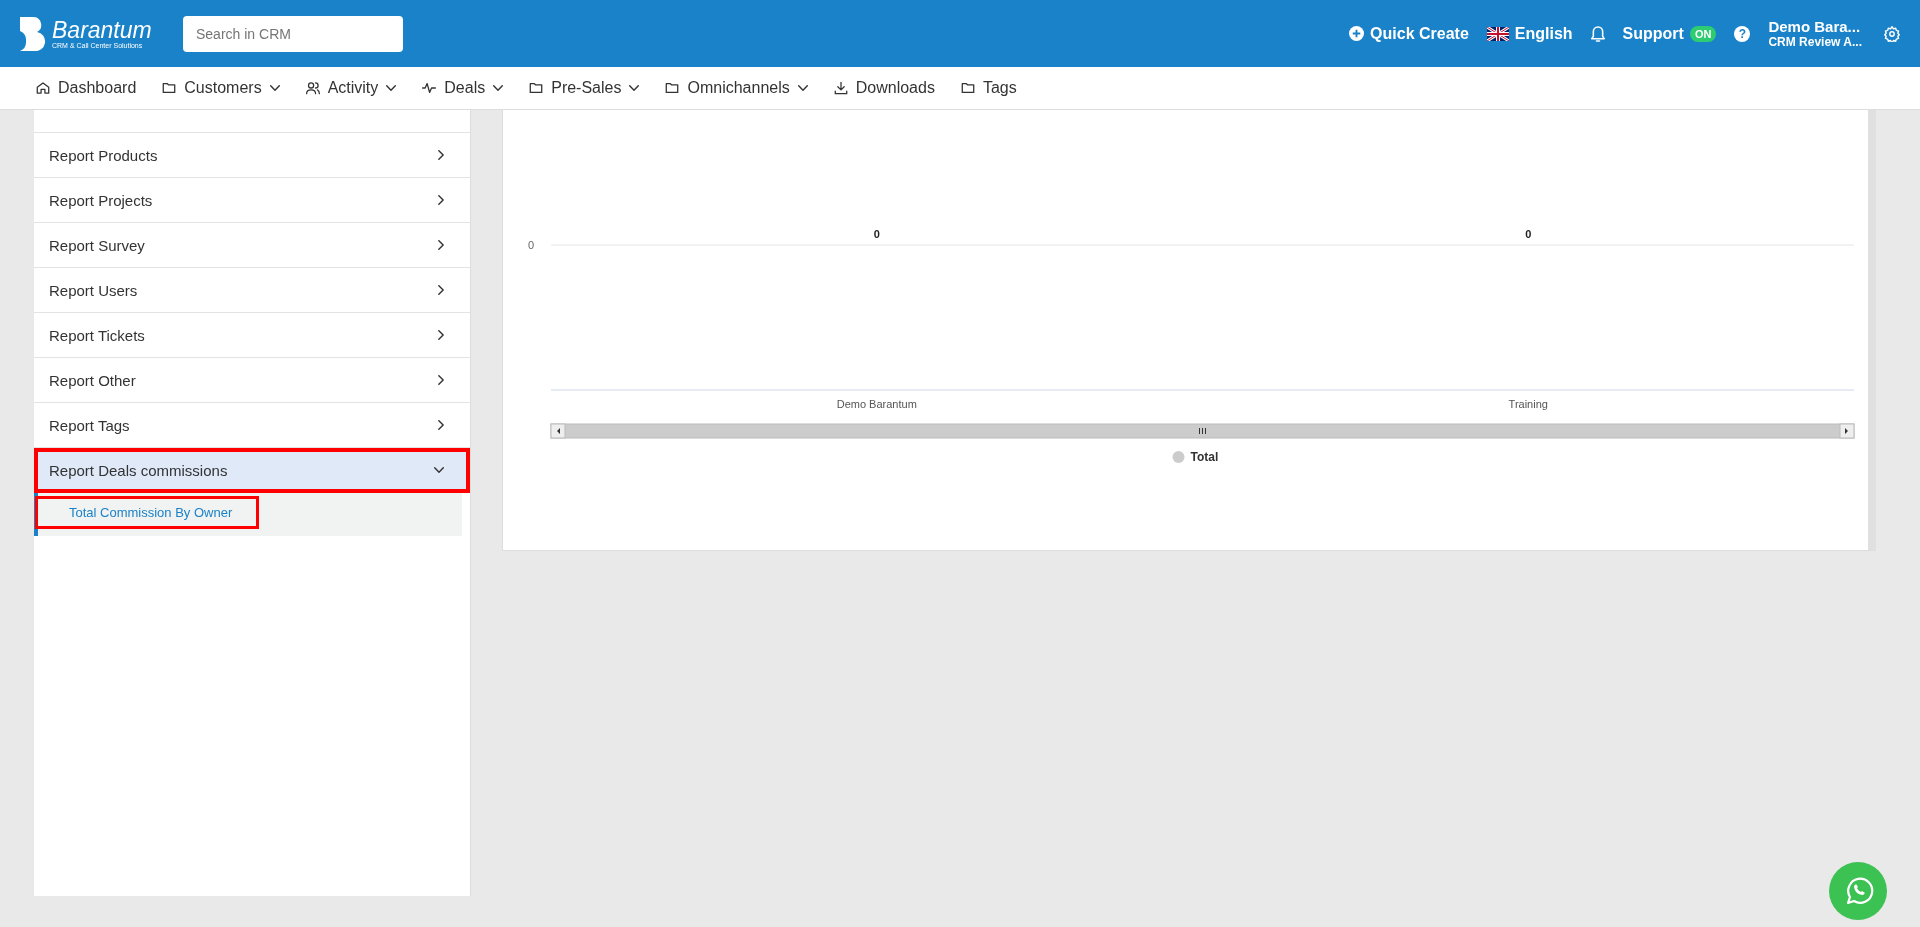  I want to click on category-label: Demo Barantum, so click(876, 404).